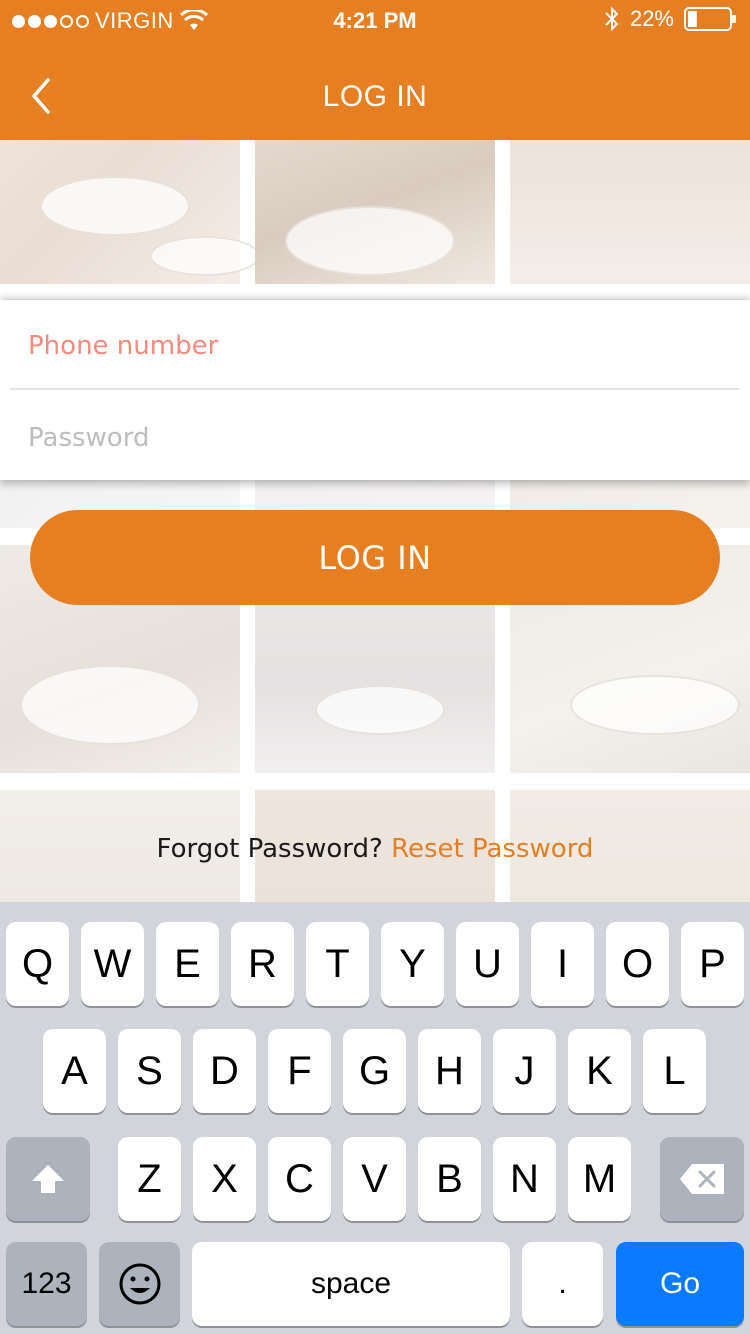 The height and width of the screenshot is (1334, 750). I want to click on login-form, so click(375, 390).